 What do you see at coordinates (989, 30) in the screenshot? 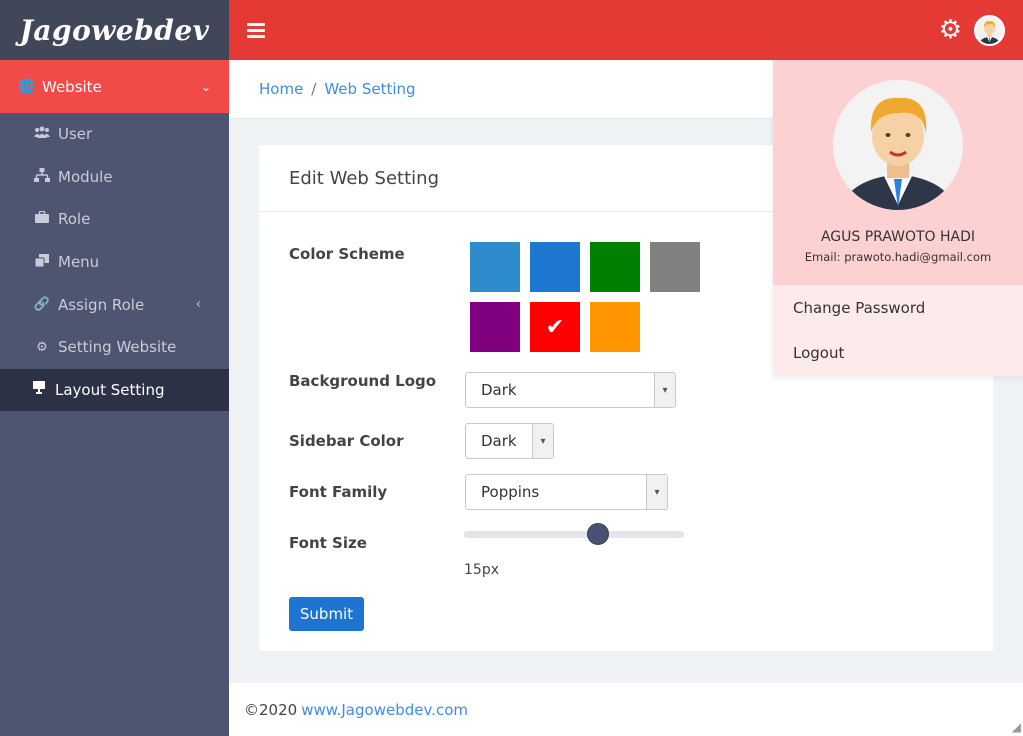
I see `avatar` at bounding box center [989, 30].